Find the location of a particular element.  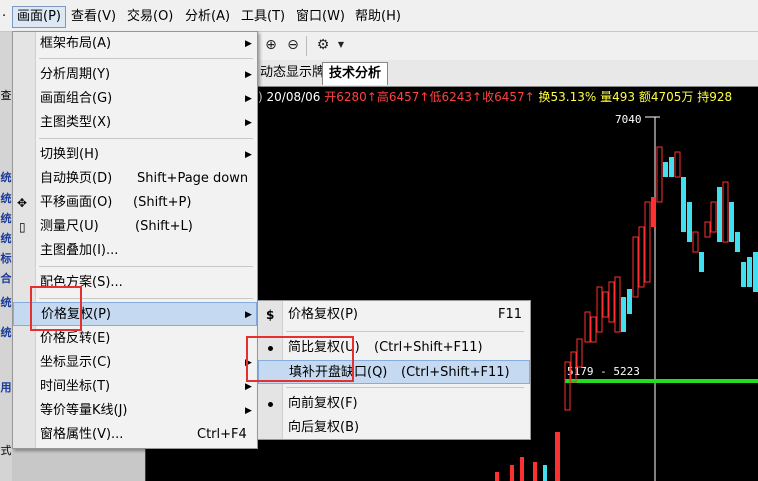

left-label: 查 is located at coordinates (6, 95).